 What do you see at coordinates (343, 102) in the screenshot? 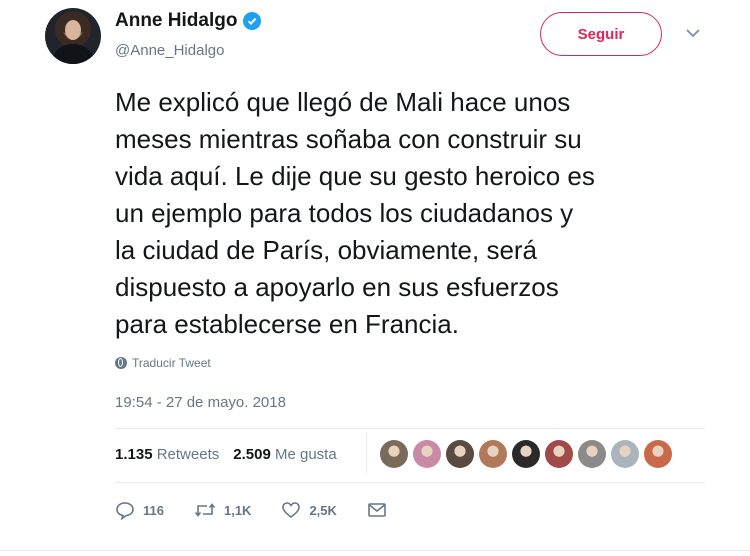
I see `tweet-line: Me explicó que llegó de Mali hace unos` at bounding box center [343, 102].